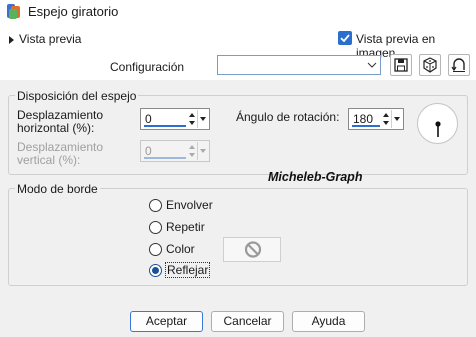 Image resolution: width=476 pixels, height=337 pixels. Describe the element at coordinates (148, 119) in the screenshot. I see `horizontal-offset-value: 0` at that location.